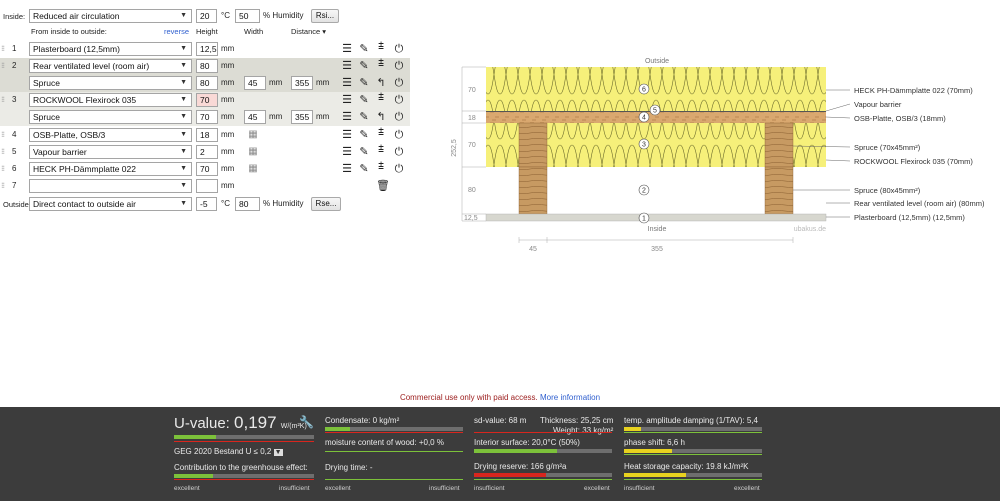  Describe the element at coordinates (207, 83) in the screenshot. I see `layer-2-sub-height-input: 80` at that location.